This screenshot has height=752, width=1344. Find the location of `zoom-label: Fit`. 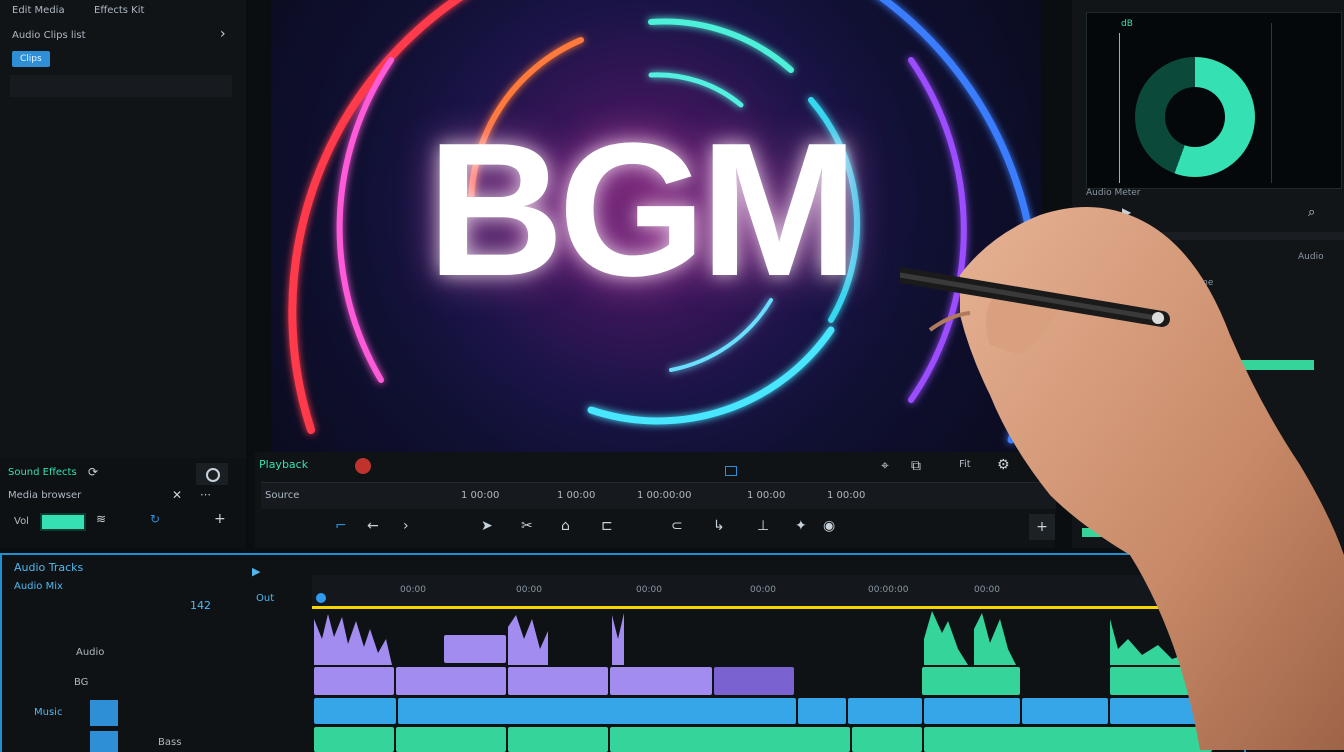

zoom-label: Fit is located at coordinates (965, 464).